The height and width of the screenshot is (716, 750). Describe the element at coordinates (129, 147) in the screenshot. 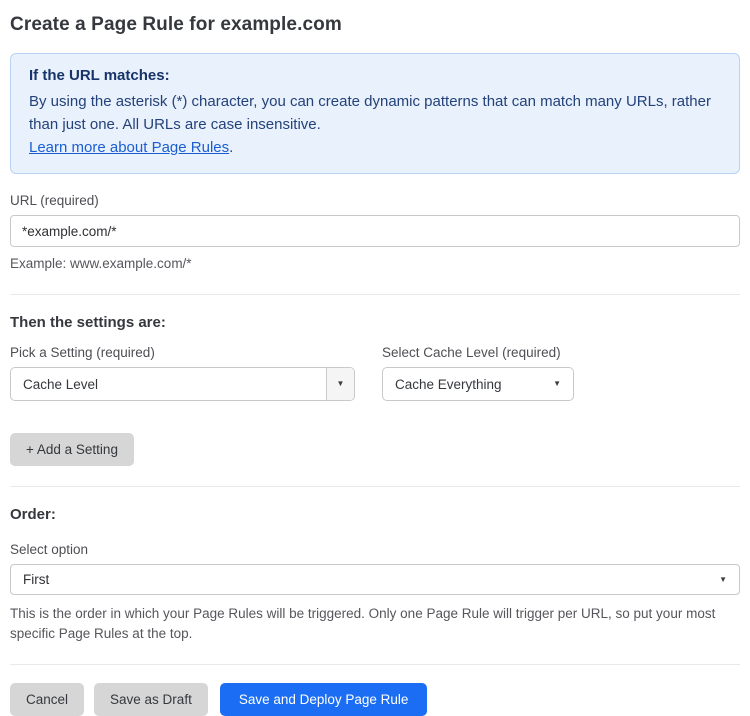

I see `learn-more-page-rules-link: Learn more about Page Rules` at that location.